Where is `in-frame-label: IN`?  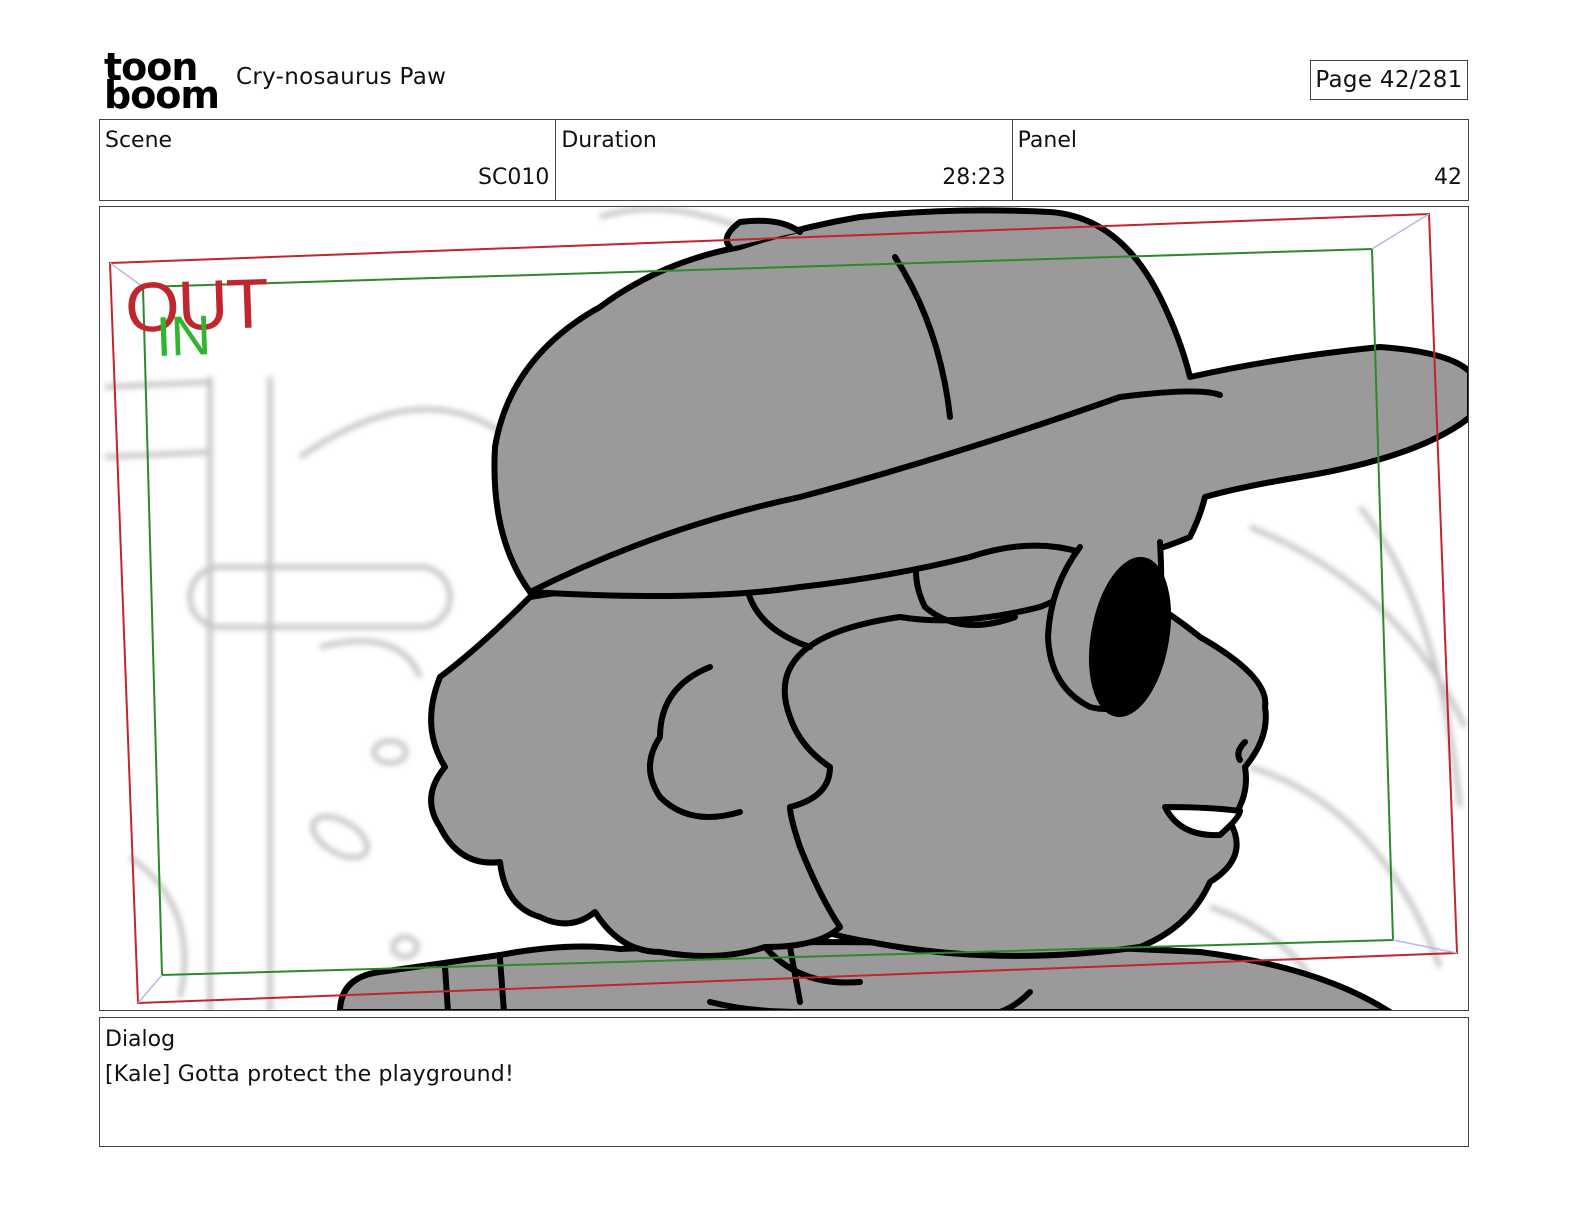
in-frame-label: IN is located at coordinates (183, 335).